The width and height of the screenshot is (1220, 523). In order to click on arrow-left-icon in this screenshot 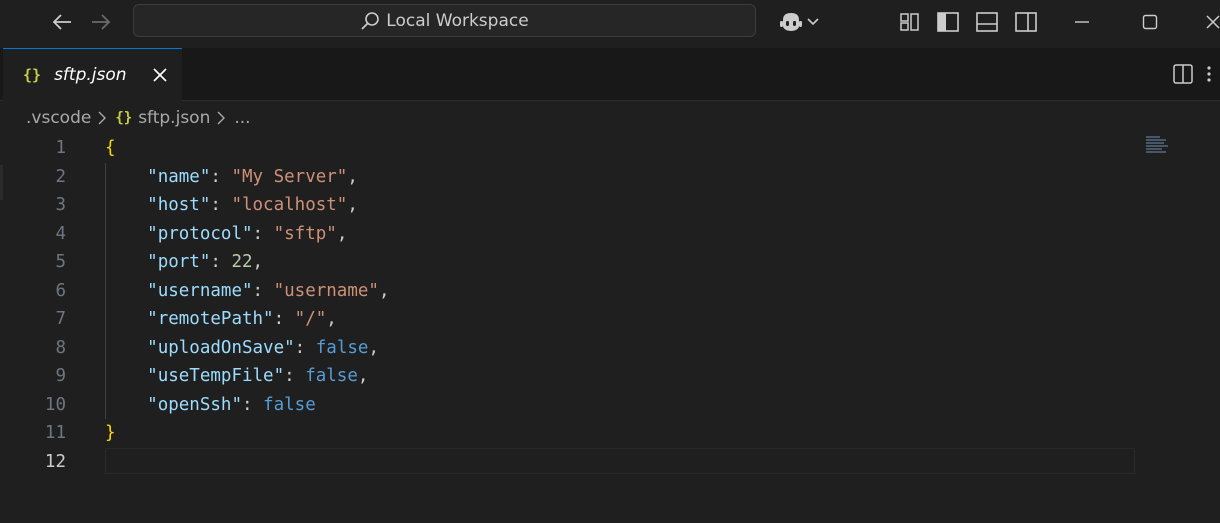, I will do `click(61, 22)`.